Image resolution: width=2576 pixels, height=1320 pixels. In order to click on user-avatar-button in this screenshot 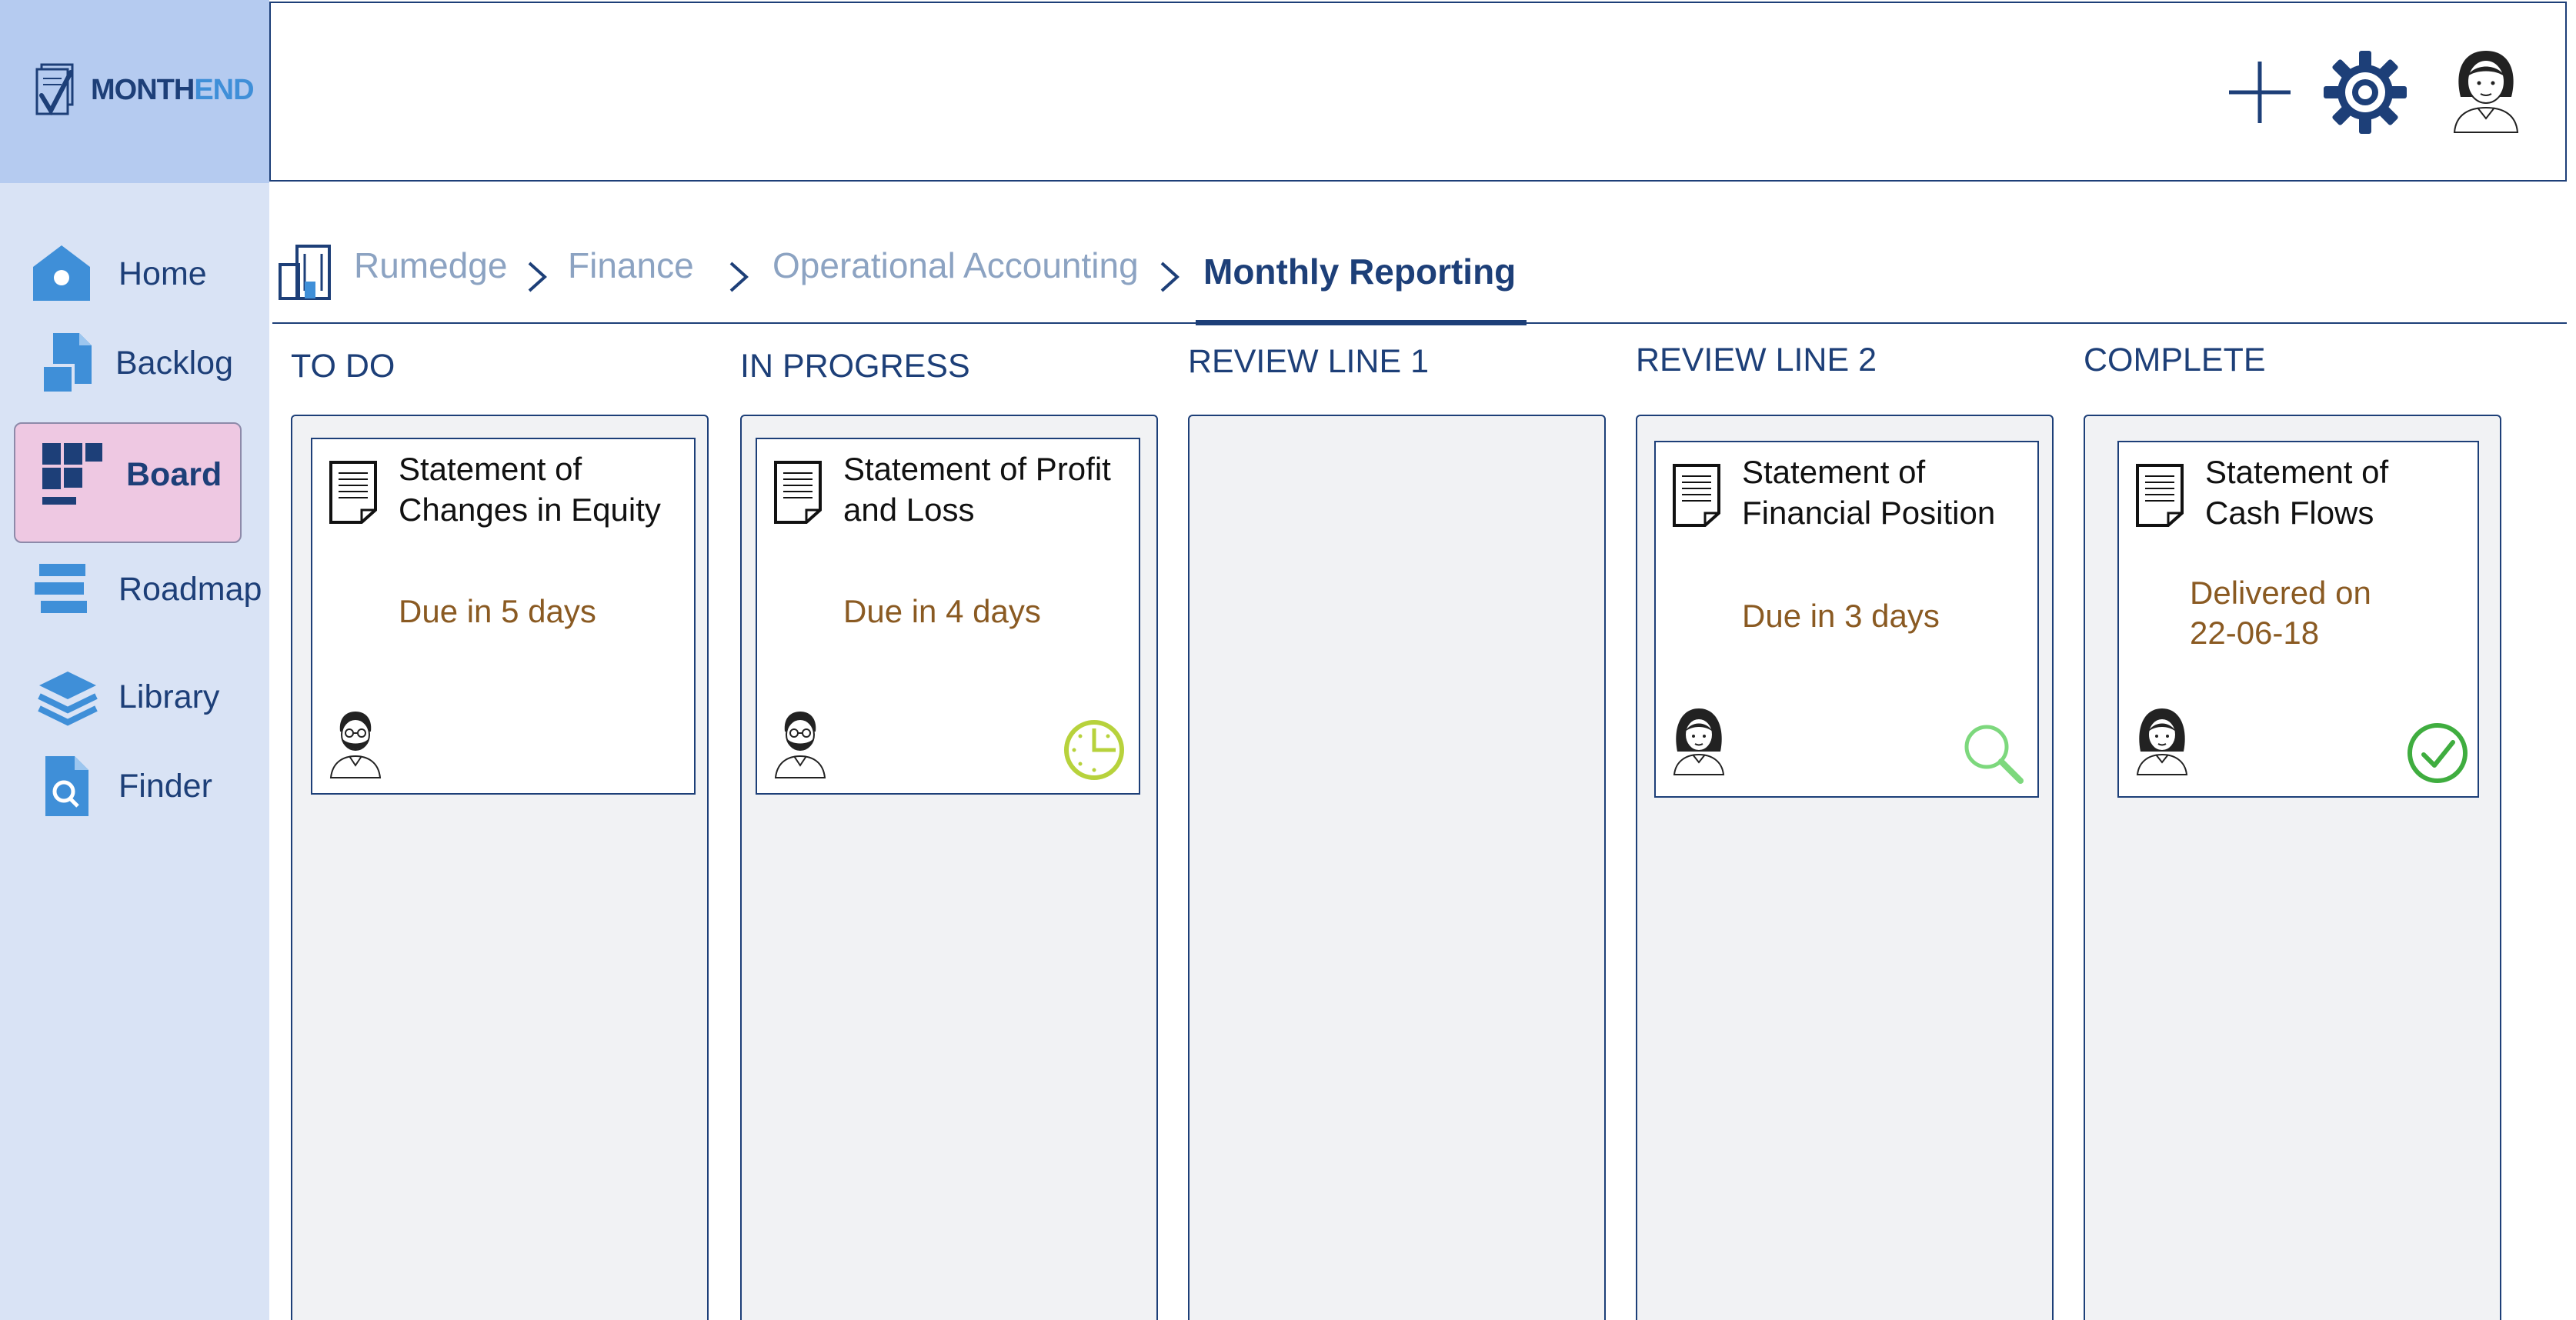, I will do `click(2486, 88)`.